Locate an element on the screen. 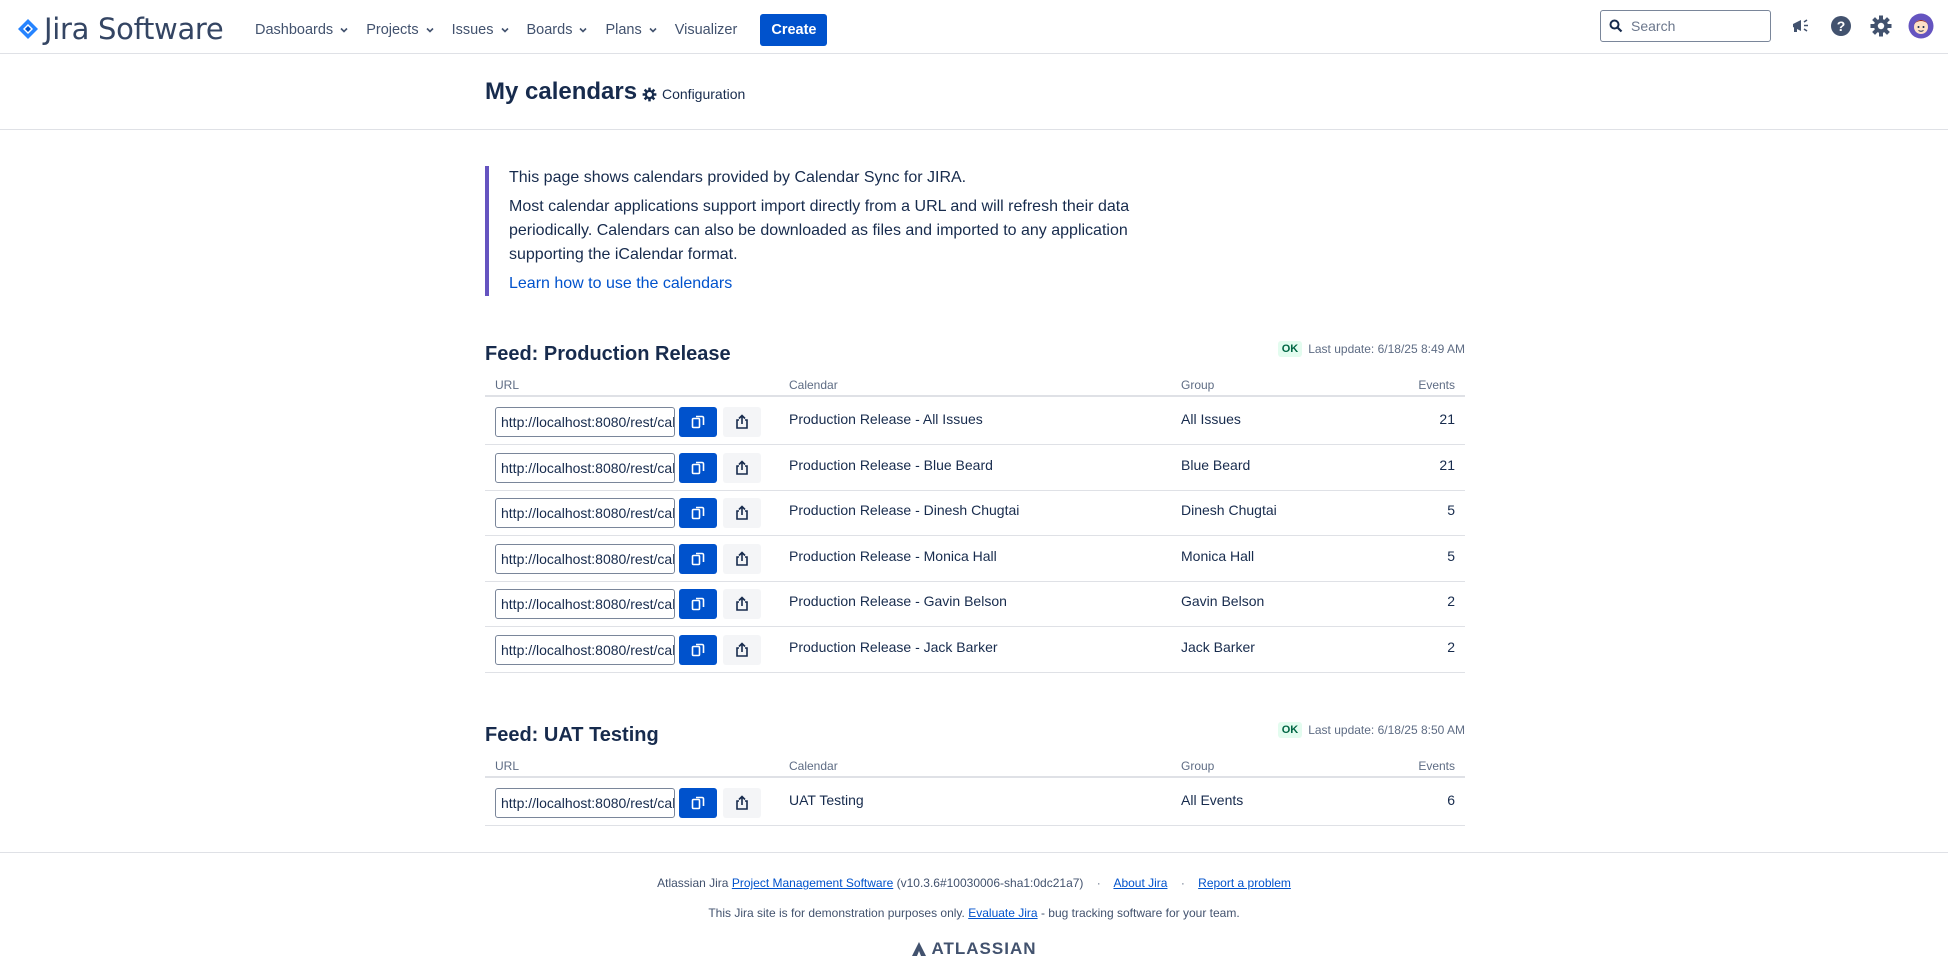 This screenshot has height=974, width=1948. evaluate-jira-link: Evaluate Jira is located at coordinates (1002, 913).